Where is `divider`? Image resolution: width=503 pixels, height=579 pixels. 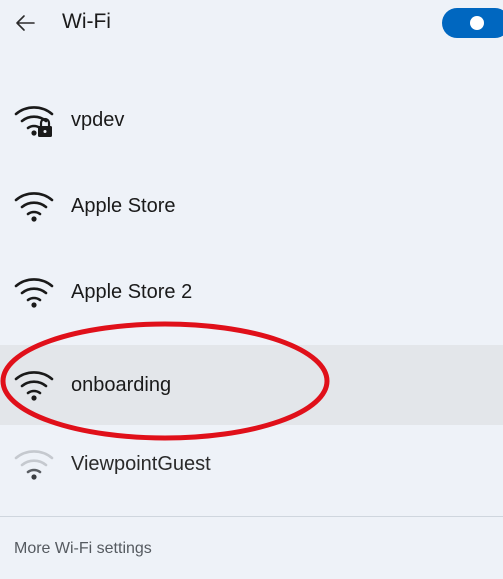
divider is located at coordinates (251, 516).